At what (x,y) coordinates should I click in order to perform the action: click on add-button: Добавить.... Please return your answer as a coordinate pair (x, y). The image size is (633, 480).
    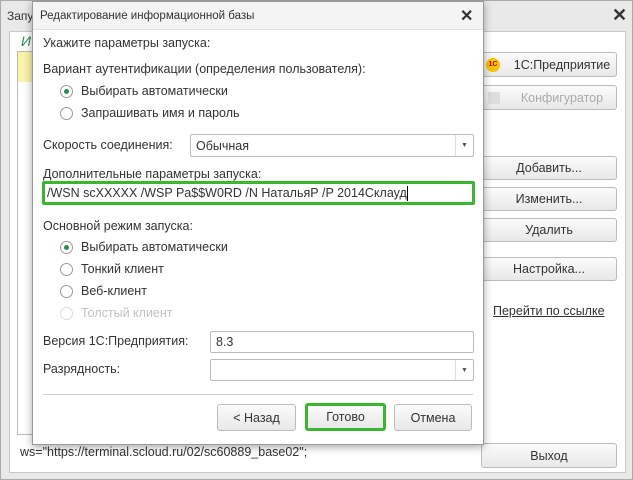
    Looking at the image, I should click on (549, 168).